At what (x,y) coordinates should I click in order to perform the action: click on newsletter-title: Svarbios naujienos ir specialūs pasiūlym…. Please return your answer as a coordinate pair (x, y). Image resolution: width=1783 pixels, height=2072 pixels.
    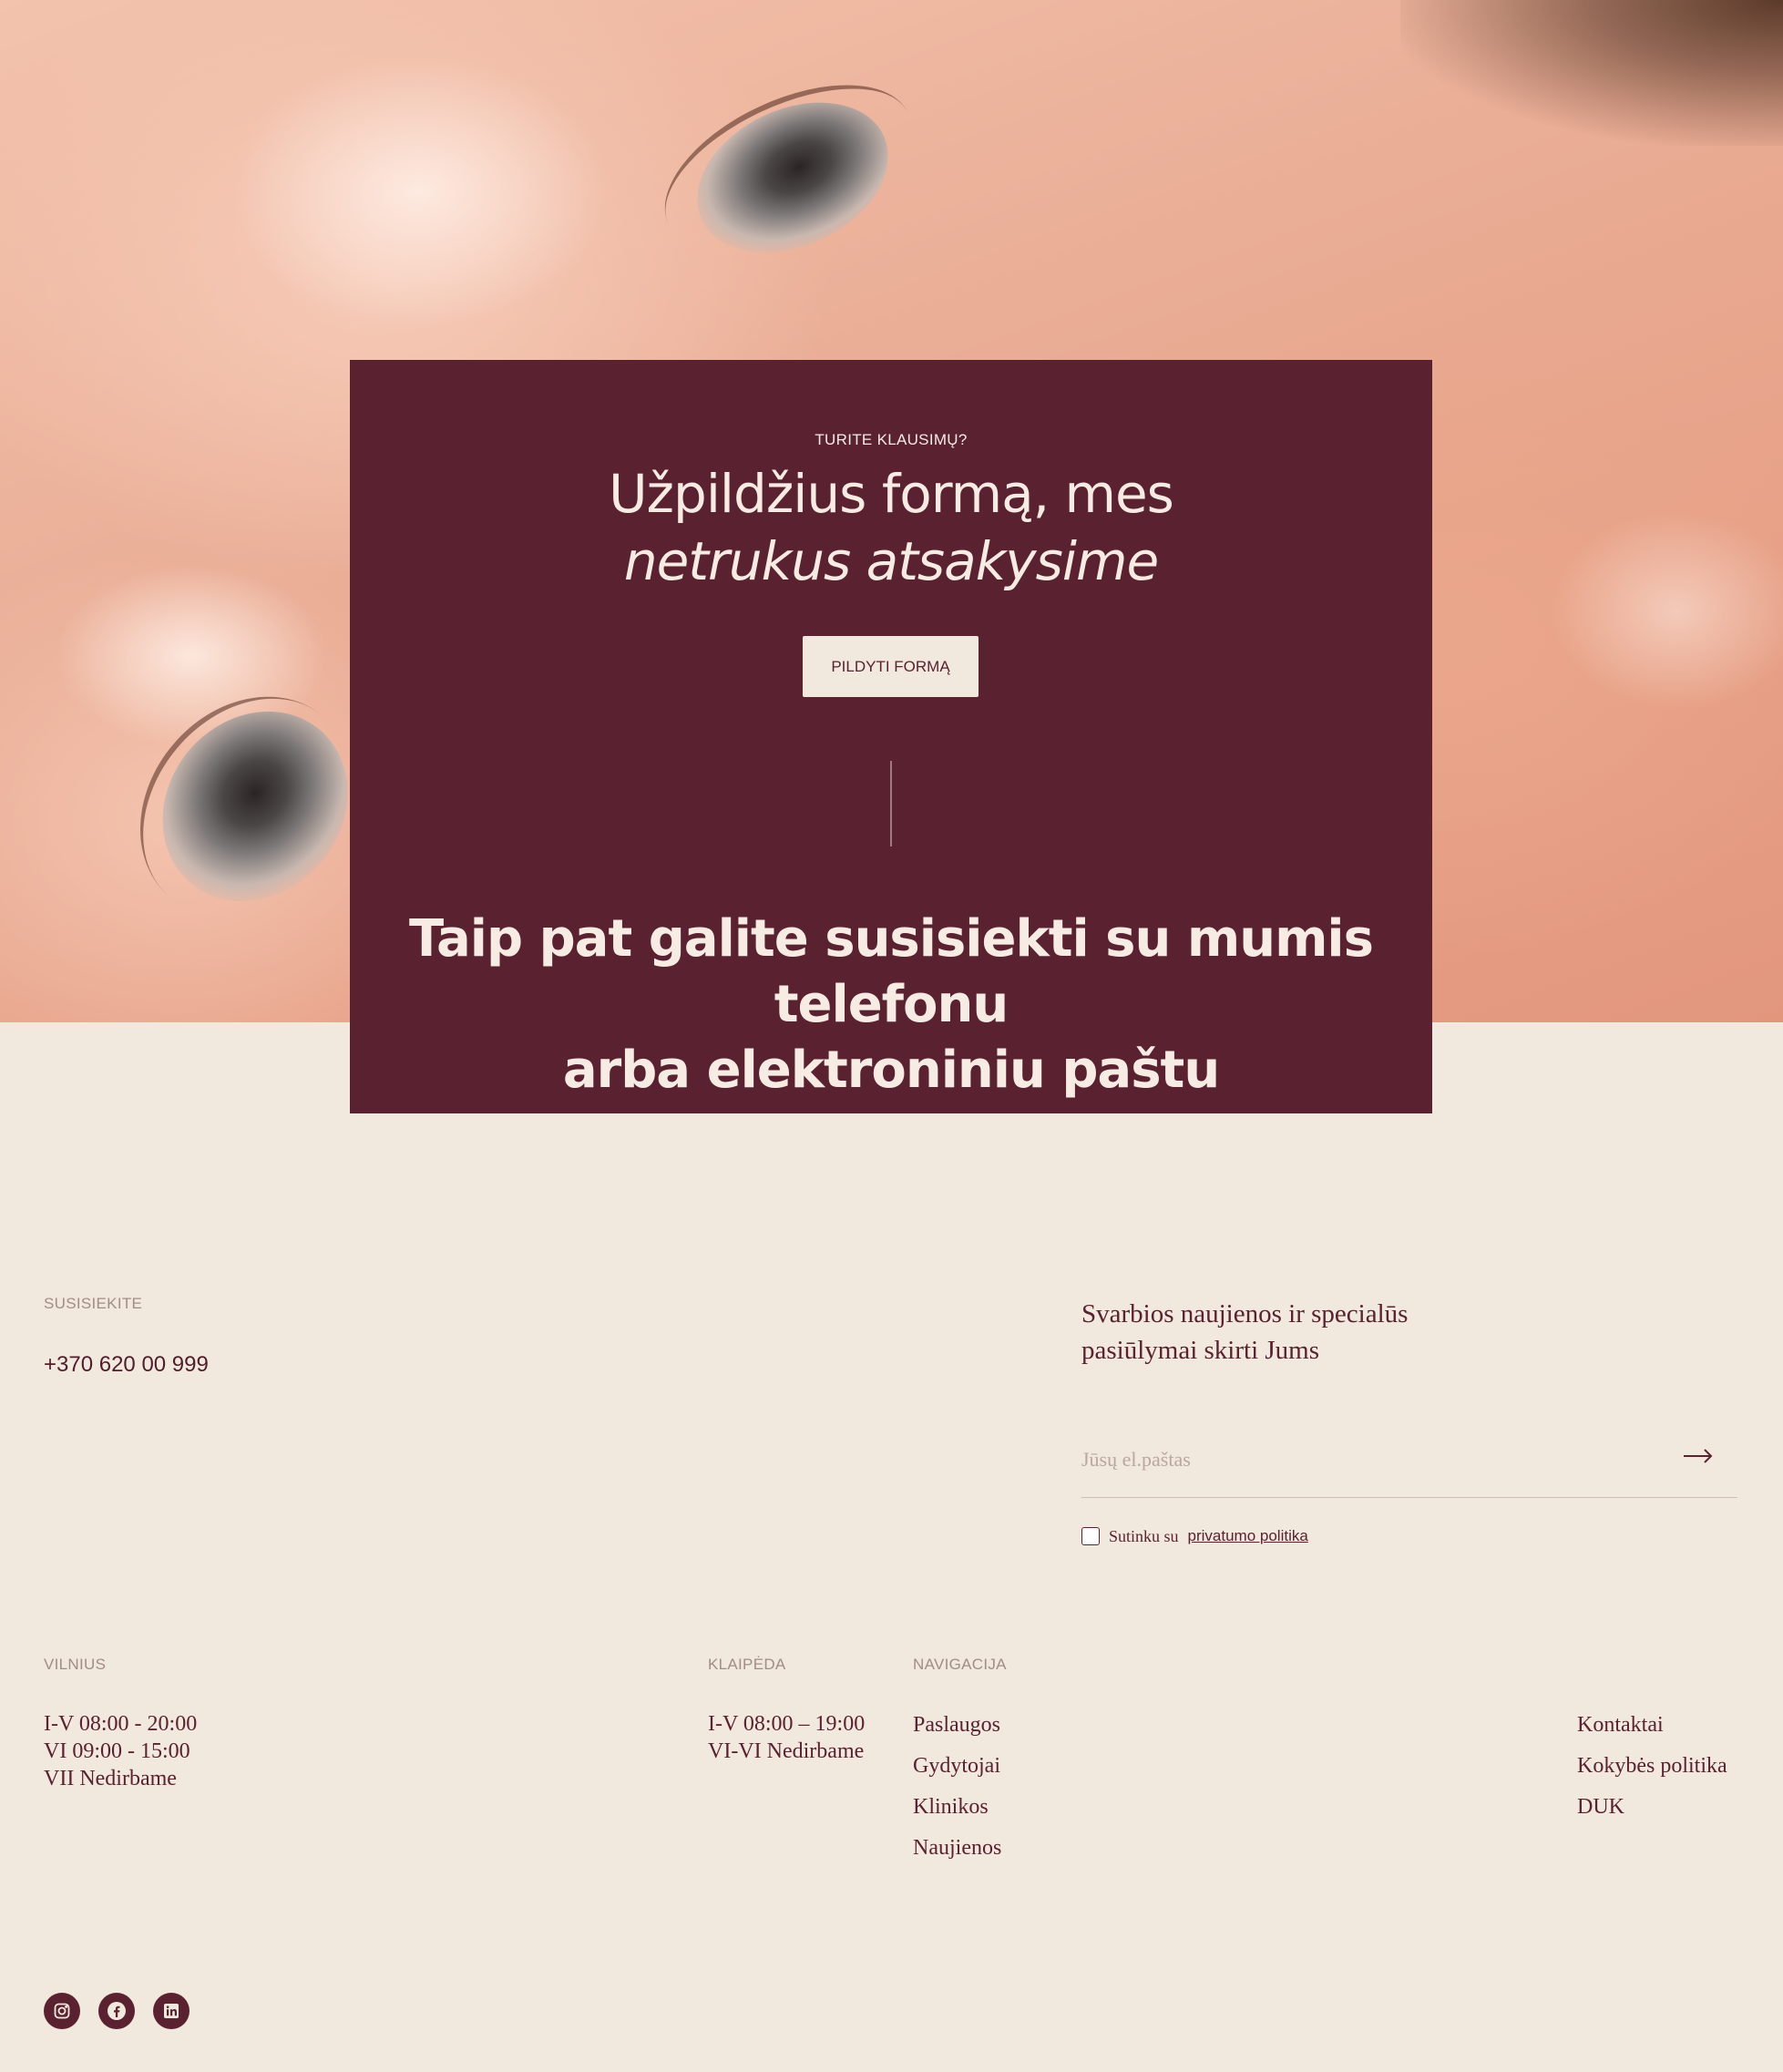
    Looking at the image, I should click on (1245, 1332).